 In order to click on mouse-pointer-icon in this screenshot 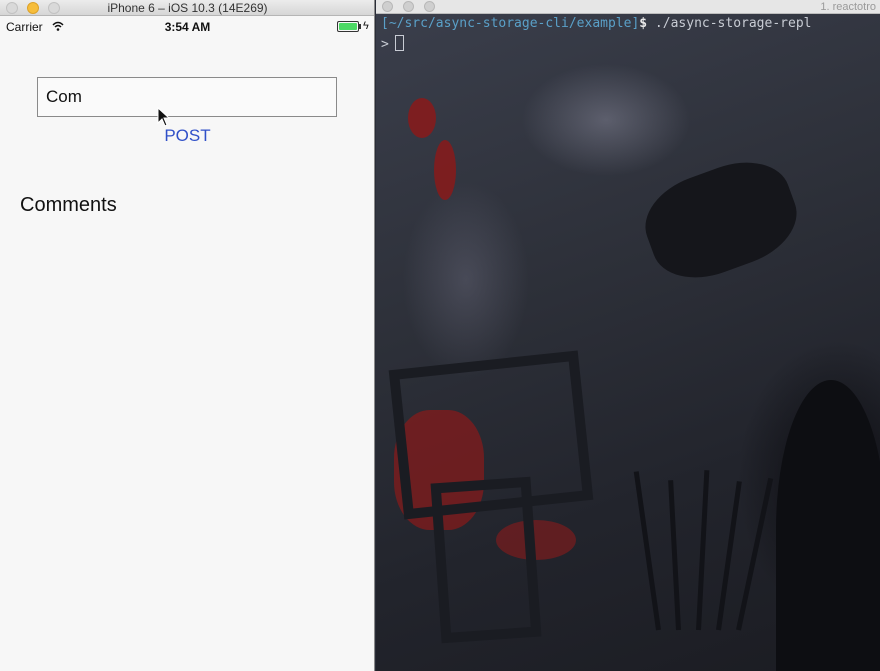, I will do `click(164, 117)`.